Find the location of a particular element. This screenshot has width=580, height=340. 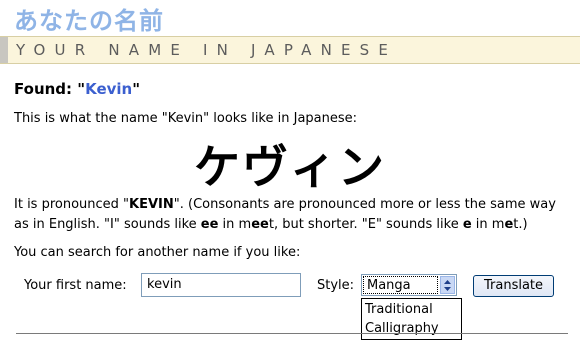

divider is located at coordinates (292, 333).